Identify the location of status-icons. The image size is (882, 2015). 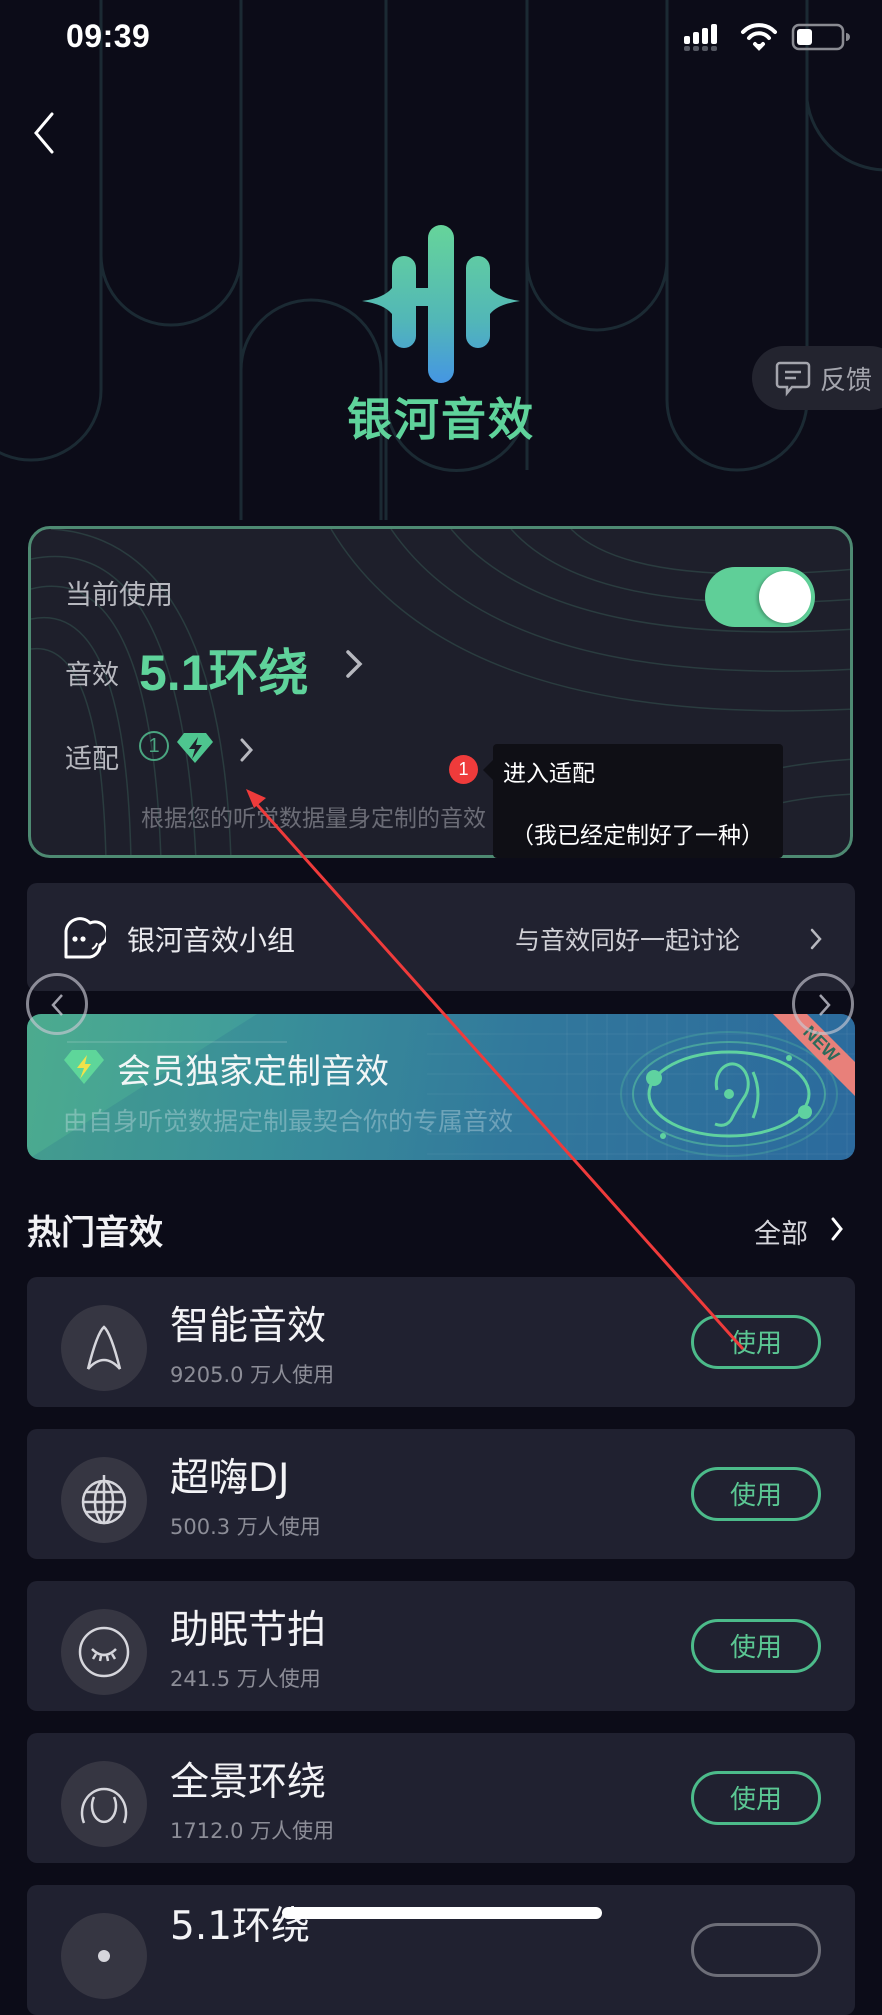
(767, 37).